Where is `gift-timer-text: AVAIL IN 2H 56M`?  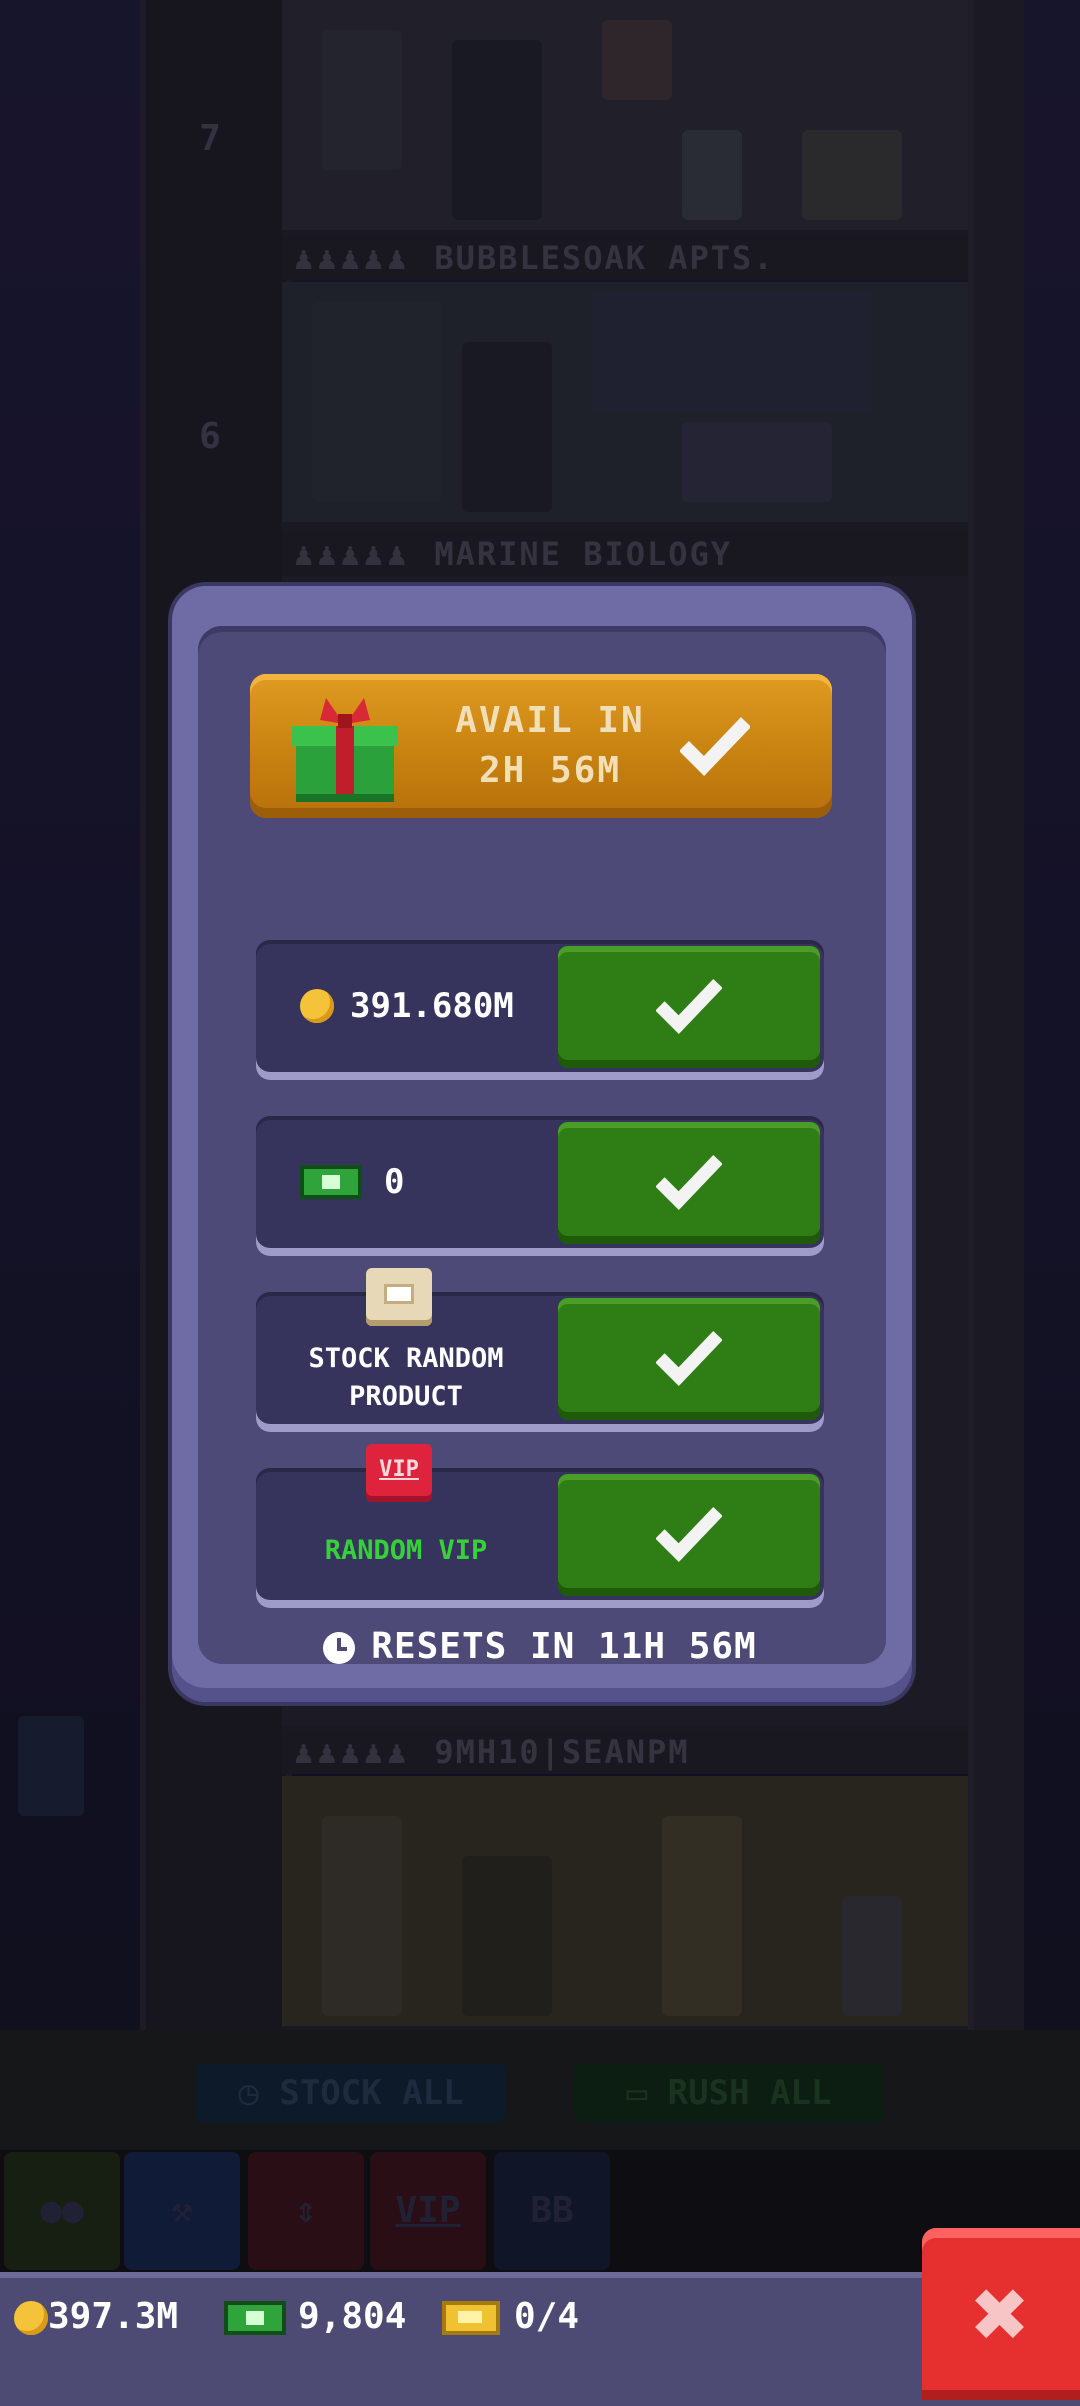
gift-timer-text: AVAIL IN 2H 56M is located at coordinates (550, 745).